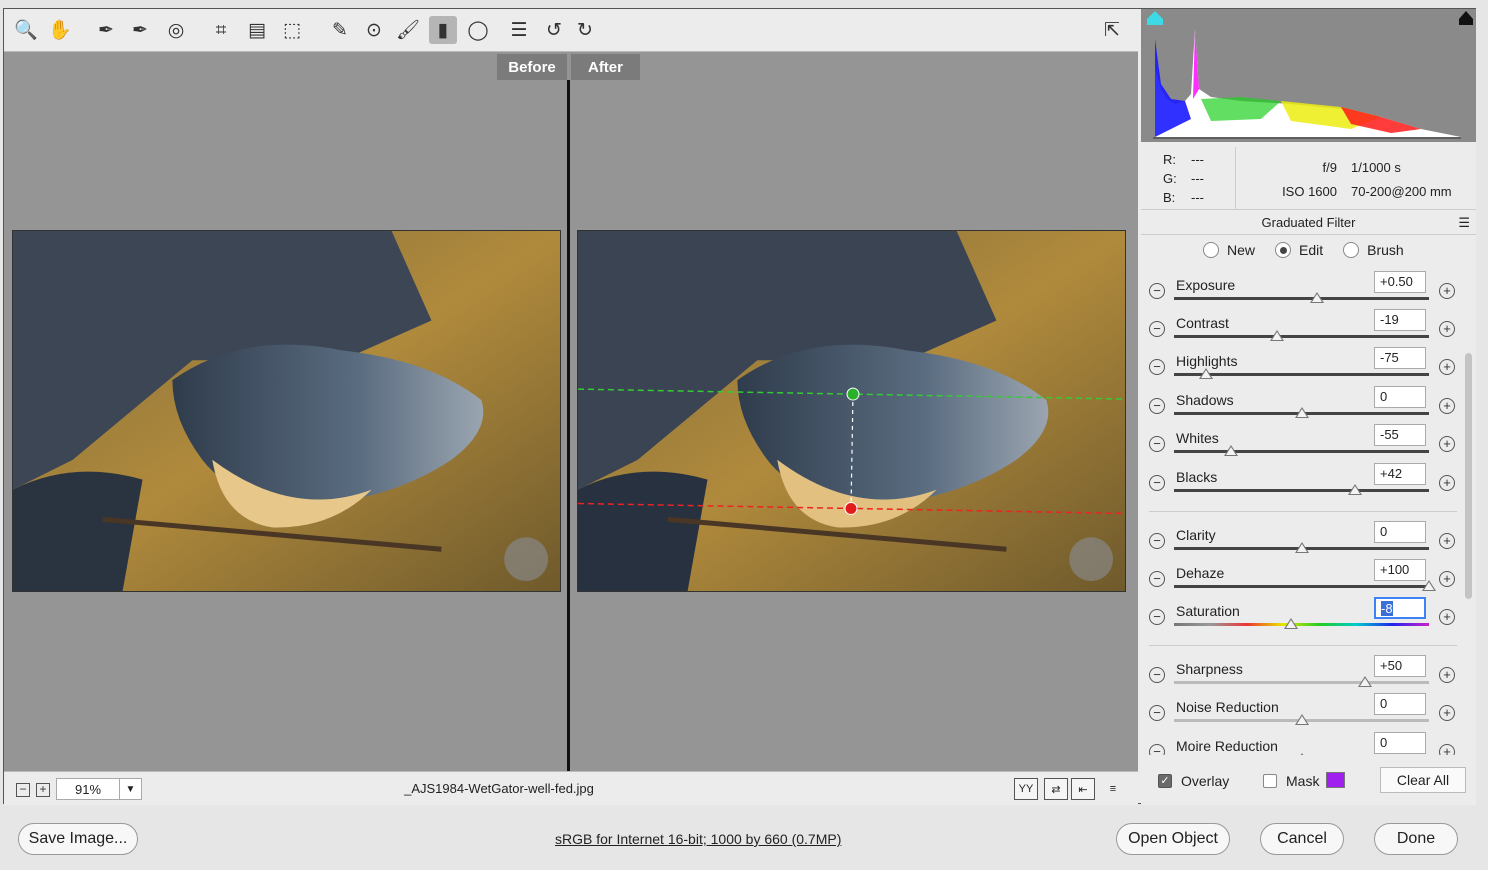 This screenshot has width=1488, height=870. Describe the element at coordinates (1400, 532) in the screenshot. I see `clarity-value-field: 0` at that location.